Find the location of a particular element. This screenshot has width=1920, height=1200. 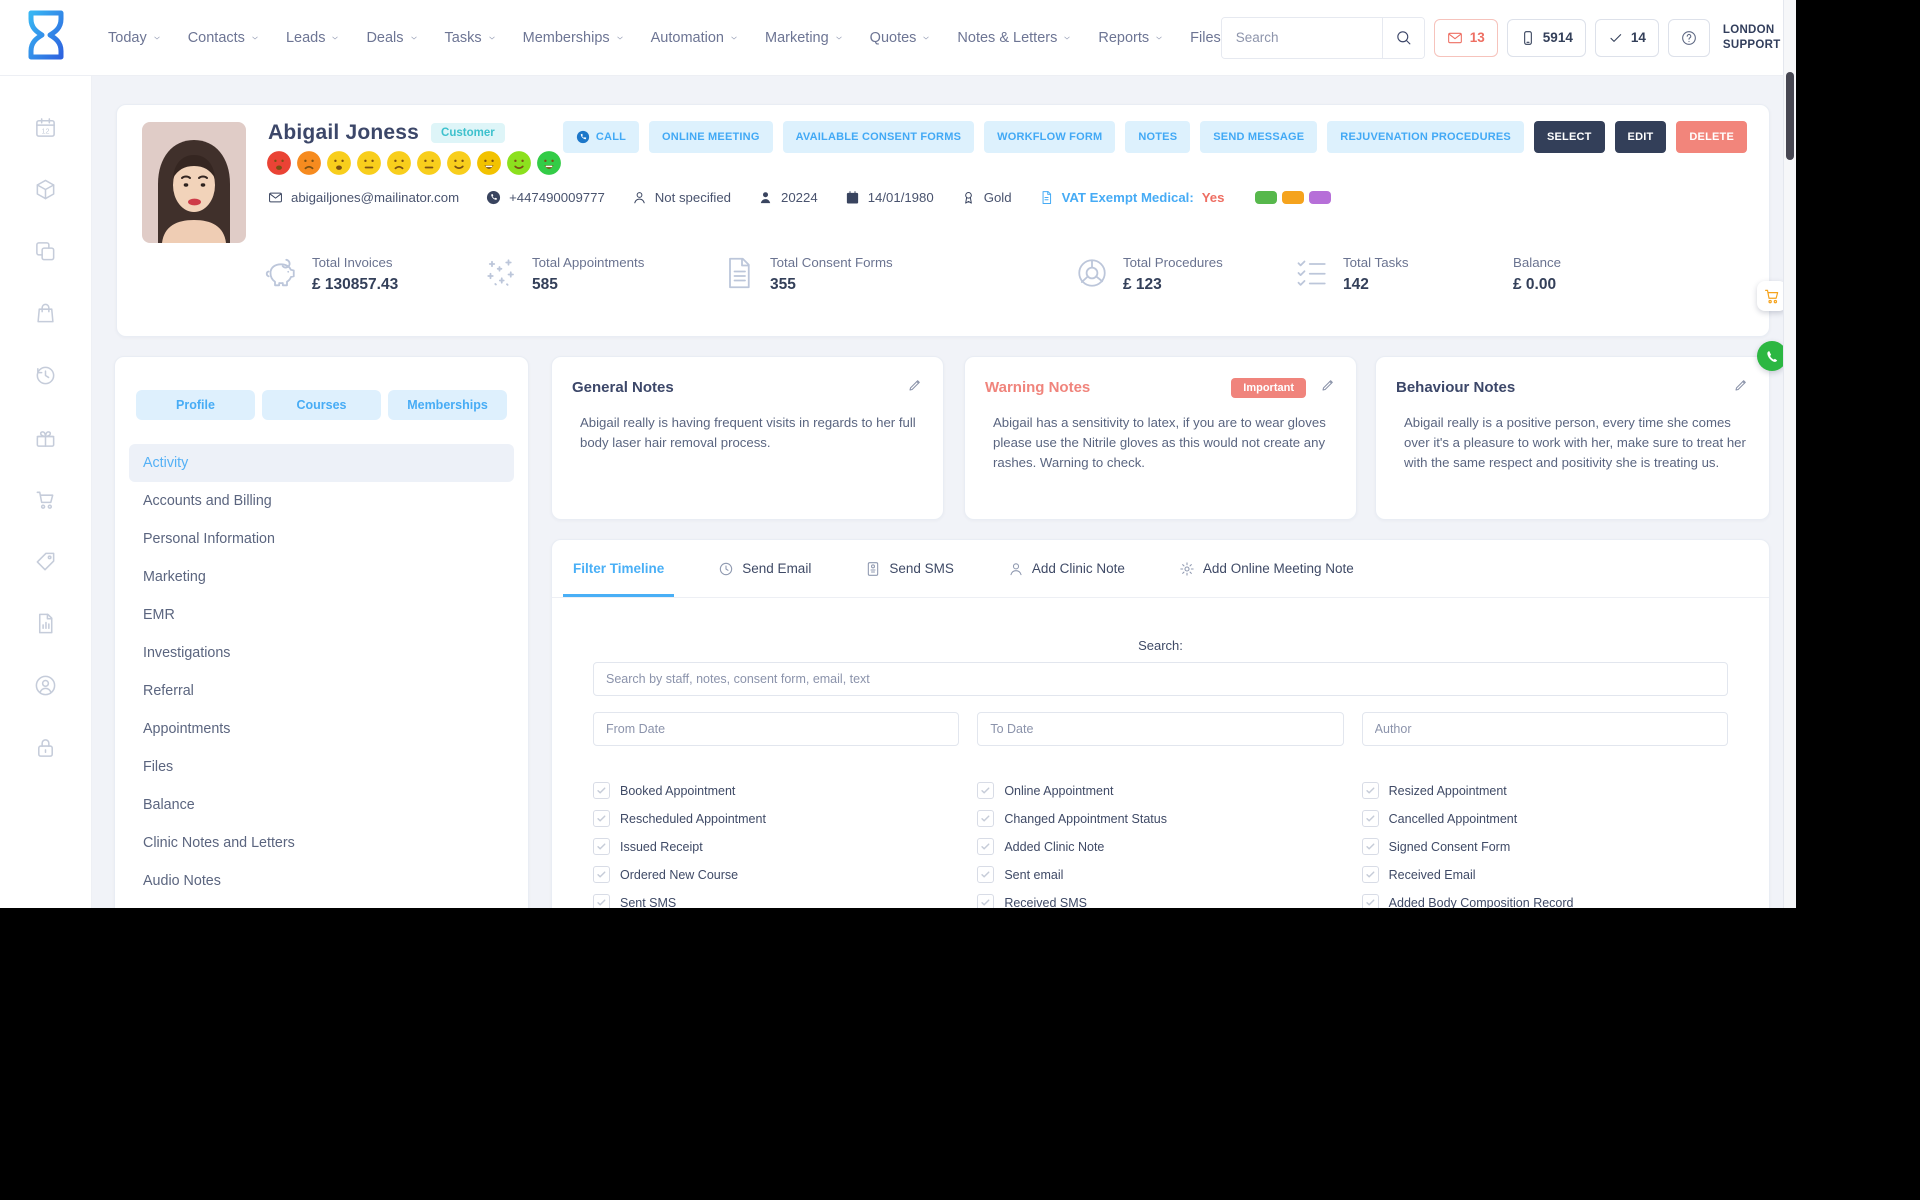

delete-button: DELETE is located at coordinates (1711, 137).